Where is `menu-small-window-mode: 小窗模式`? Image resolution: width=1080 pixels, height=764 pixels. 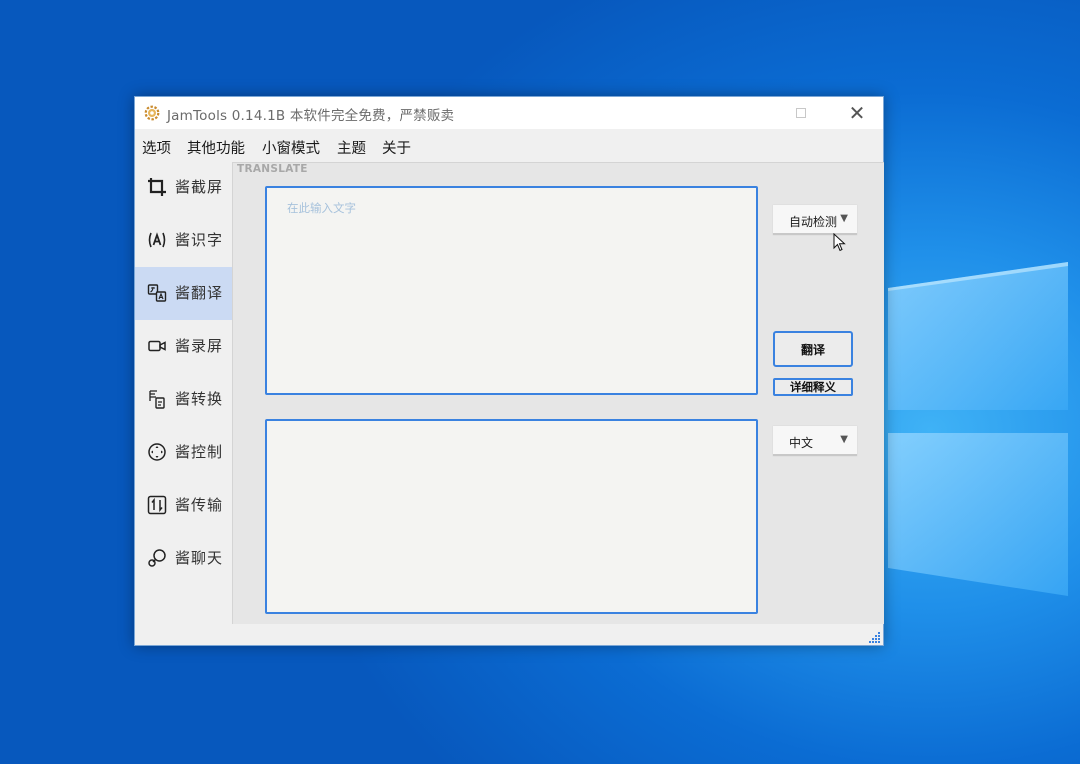 menu-small-window-mode: 小窗模式 is located at coordinates (291, 147).